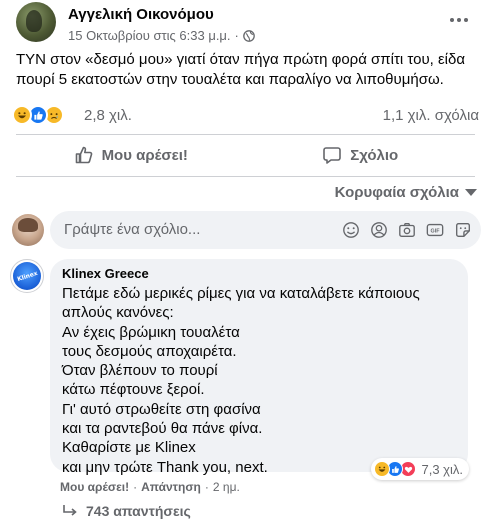 The height and width of the screenshot is (524, 491). What do you see at coordinates (149, 35) in the screenshot?
I see `post-date: 15 Οκτωβρίου στις 6:33 μ.μ.` at bounding box center [149, 35].